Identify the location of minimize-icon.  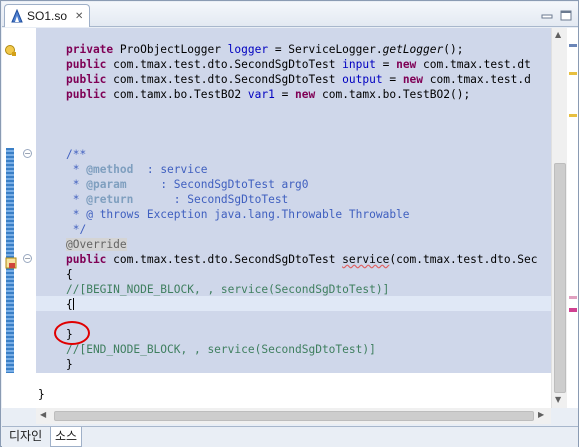
(547, 13).